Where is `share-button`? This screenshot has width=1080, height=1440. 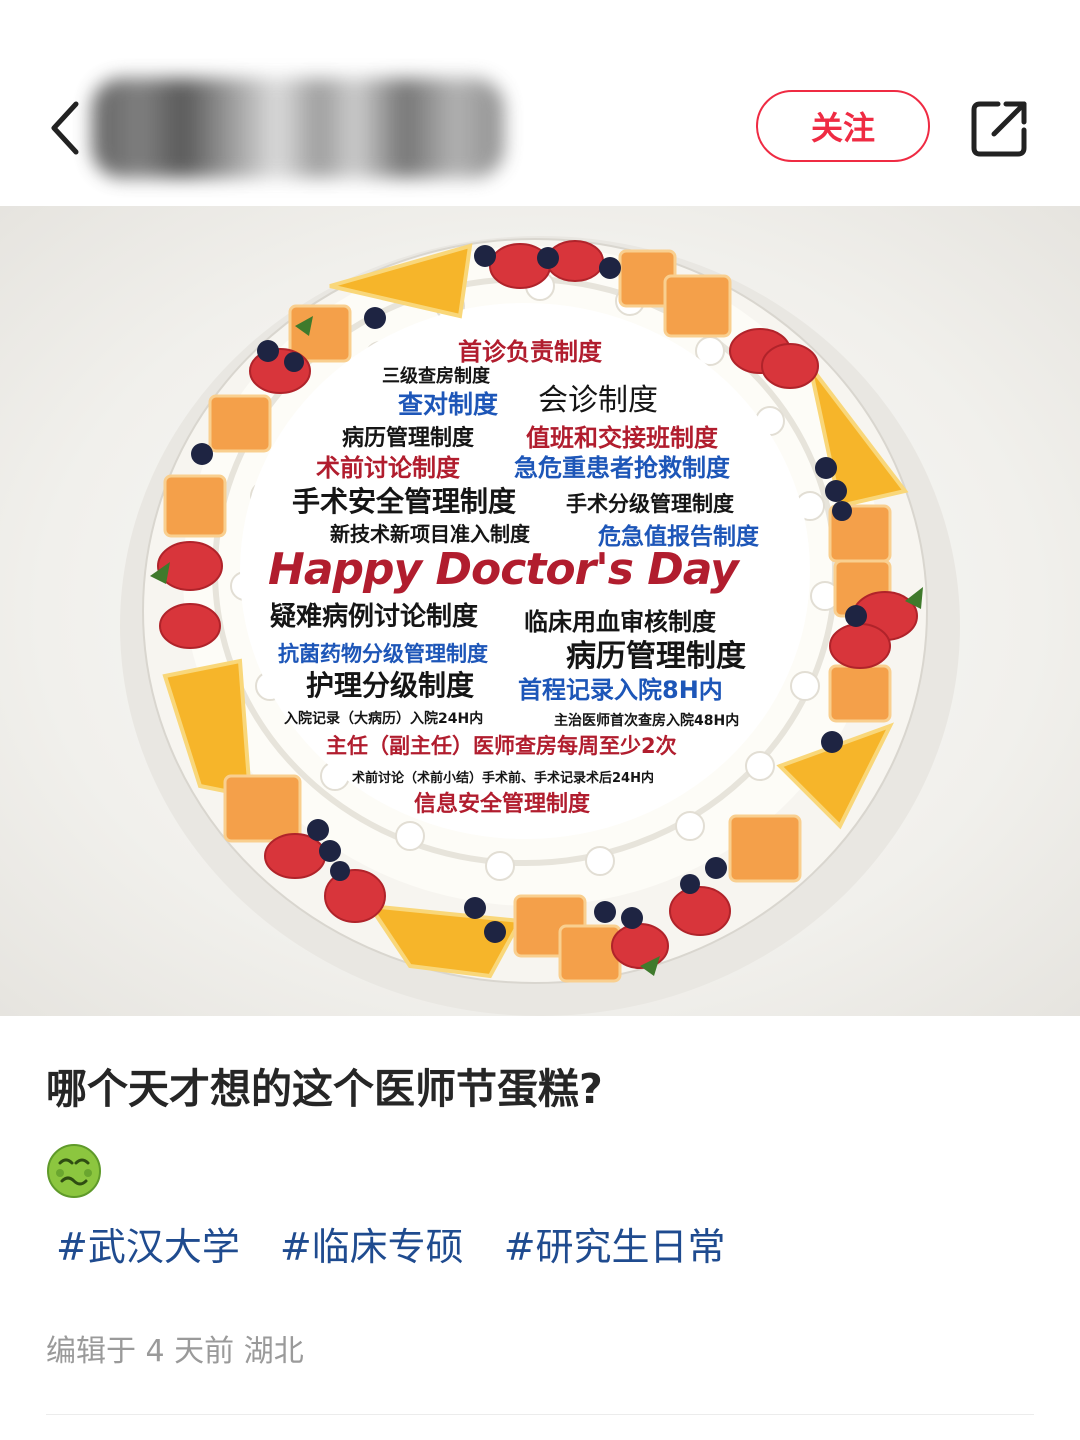 share-button is located at coordinates (1000, 128).